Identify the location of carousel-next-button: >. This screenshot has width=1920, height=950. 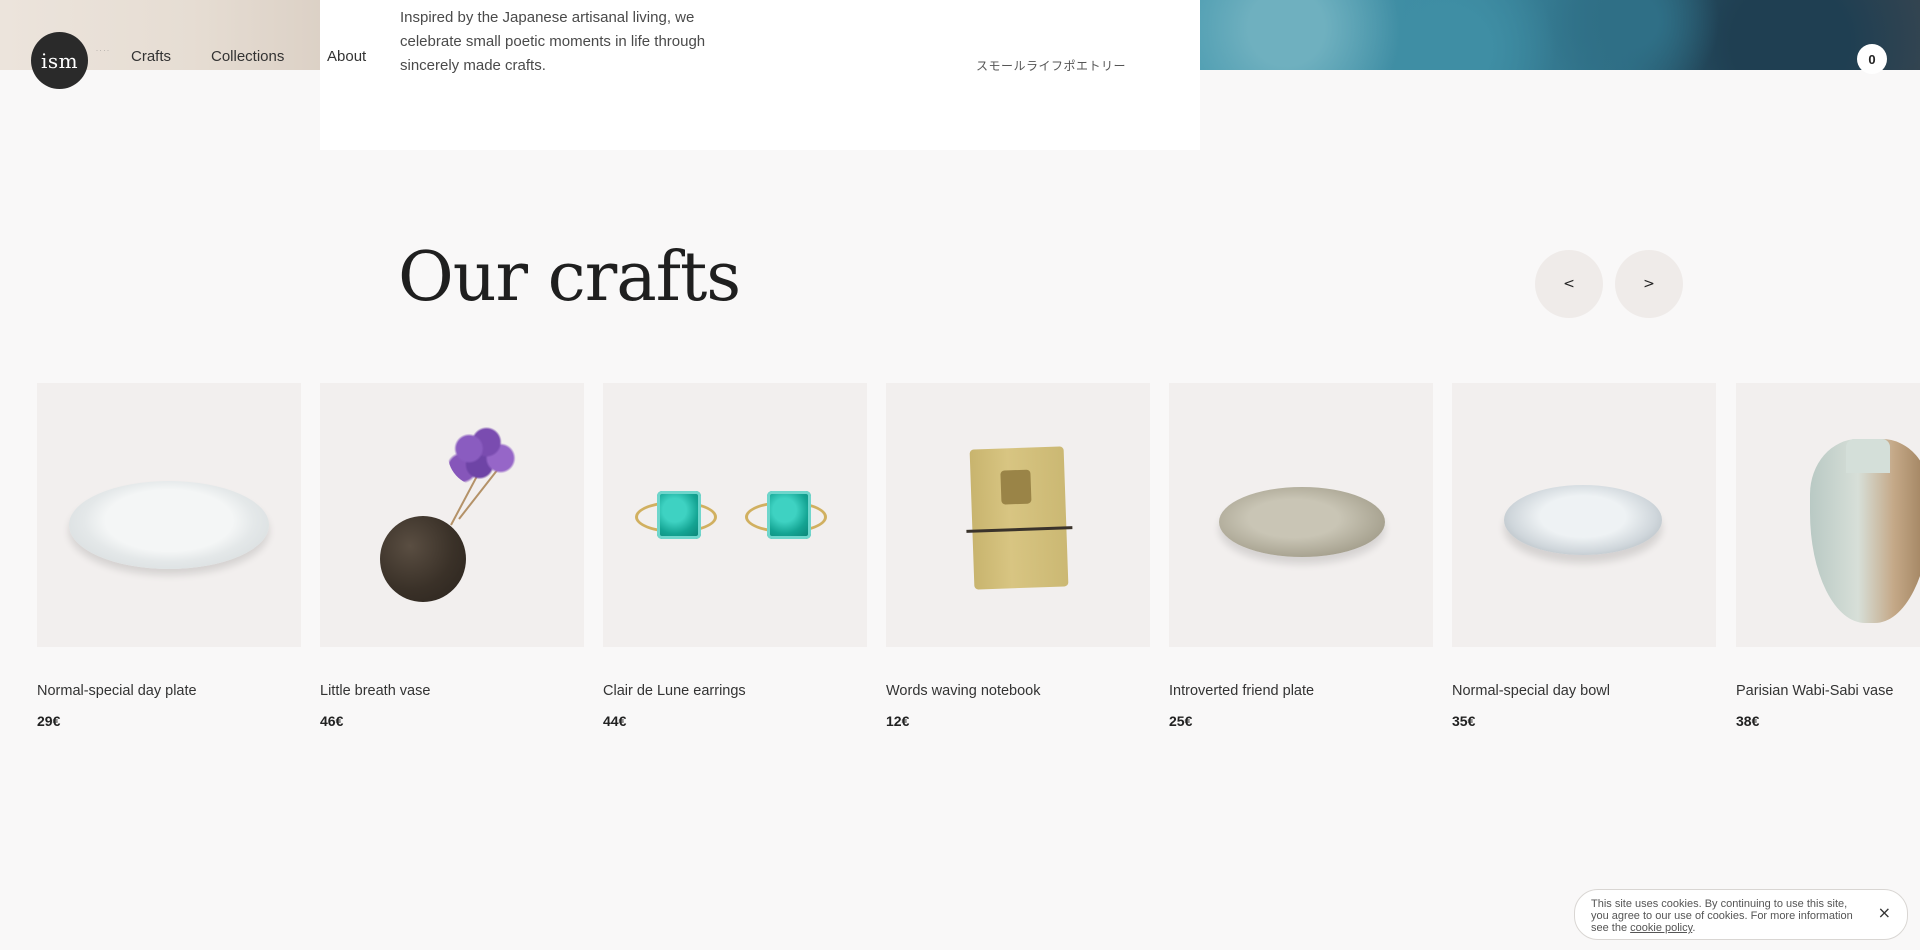
(1649, 284).